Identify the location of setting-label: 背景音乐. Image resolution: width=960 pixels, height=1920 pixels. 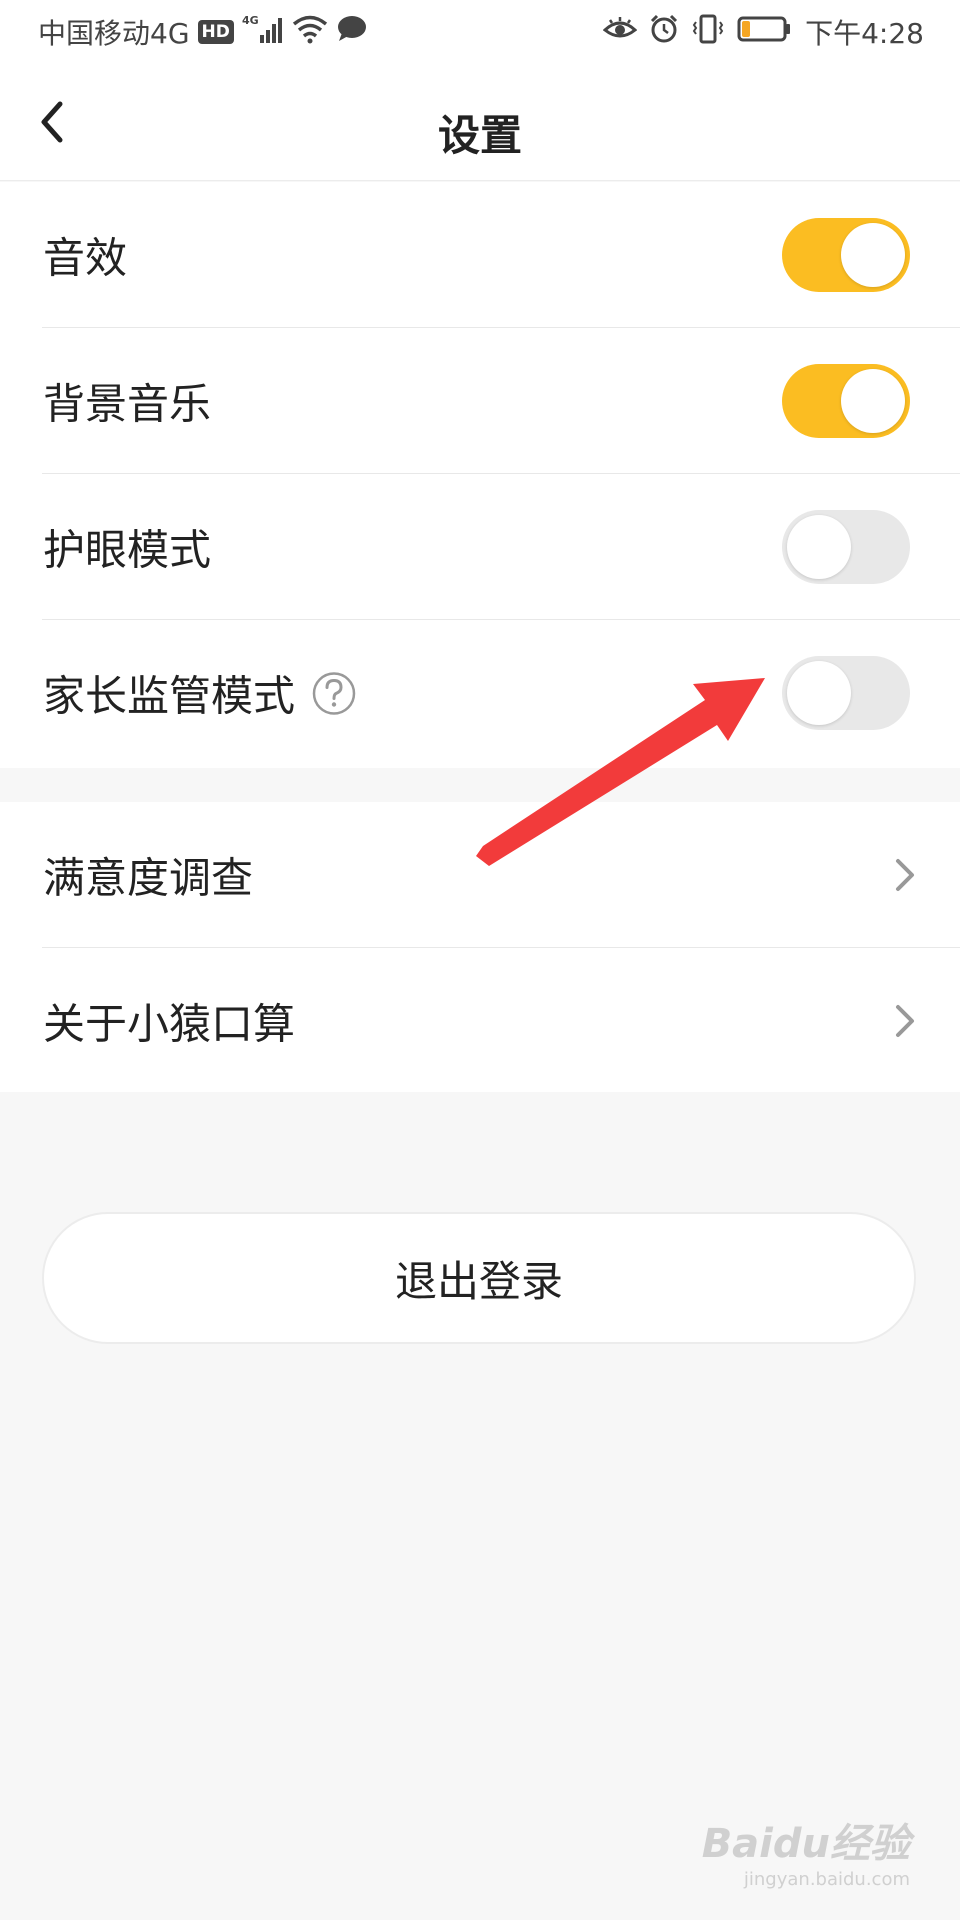
(127, 404).